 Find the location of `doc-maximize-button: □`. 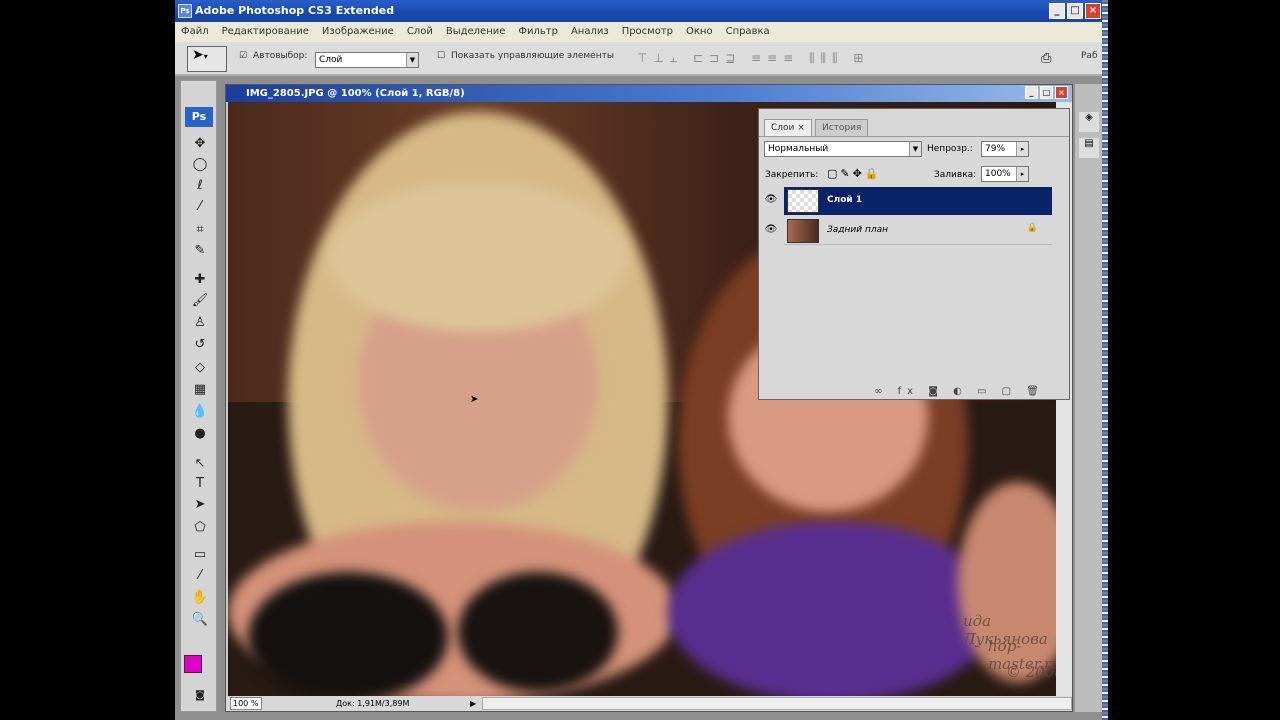

doc-maximize-button: □ is located at coordinates (1046, 92).